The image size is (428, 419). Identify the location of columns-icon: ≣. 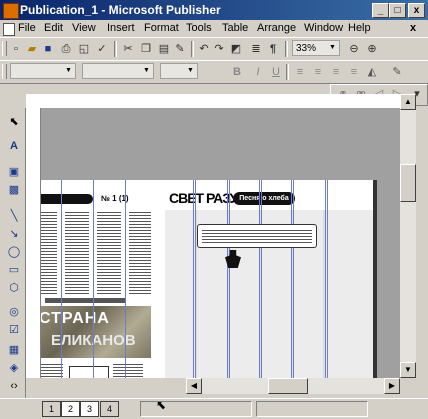
(256, 49).